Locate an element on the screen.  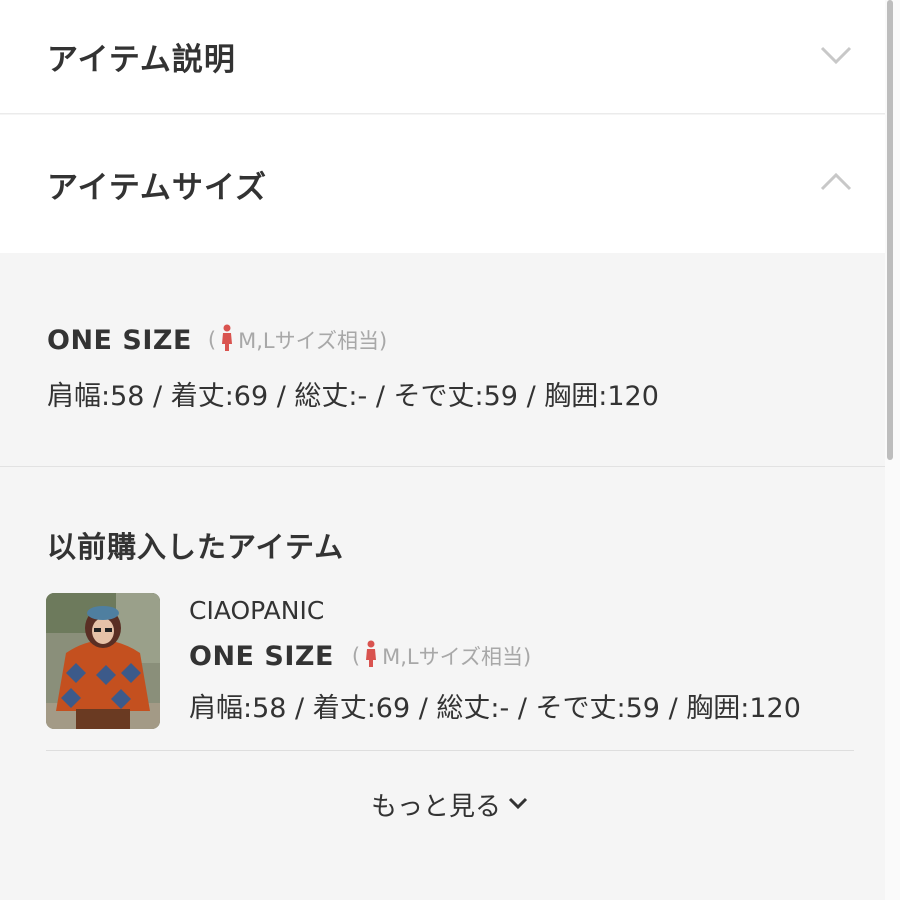
show-more-label: もっと見る is located at coordinates (435, 807).